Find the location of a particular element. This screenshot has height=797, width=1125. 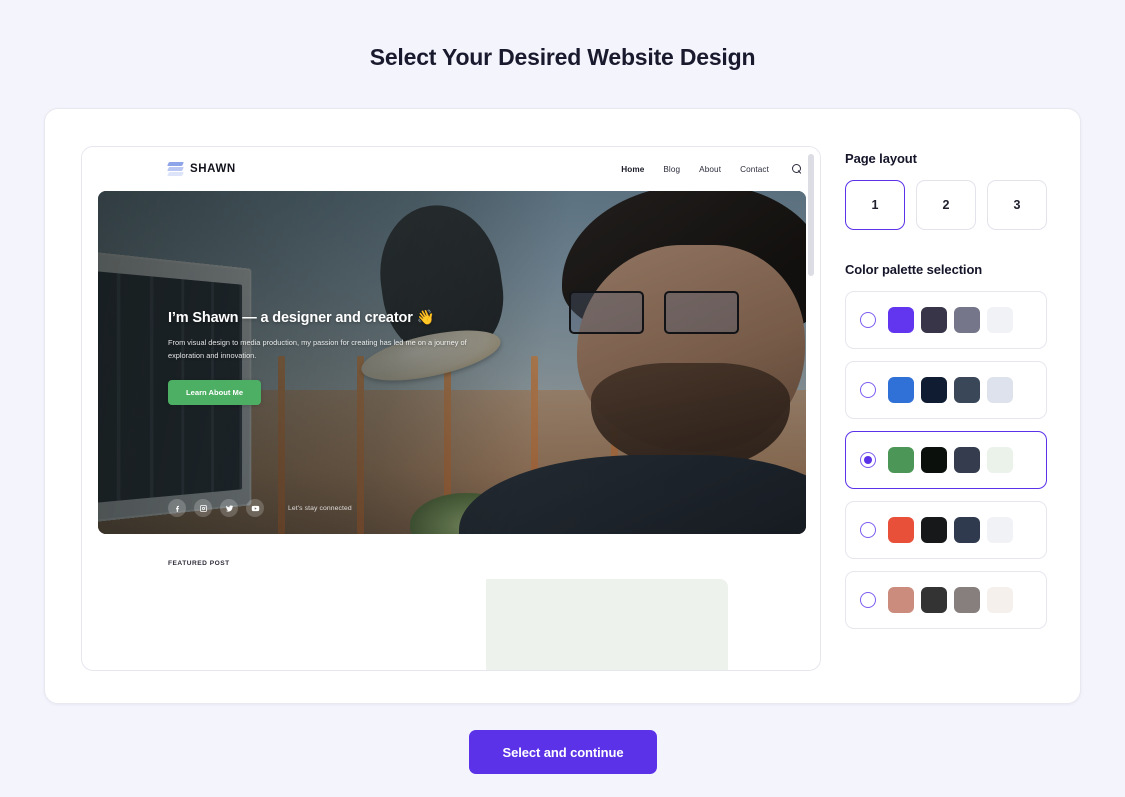

search-icon is located at coordinates (797, 169).